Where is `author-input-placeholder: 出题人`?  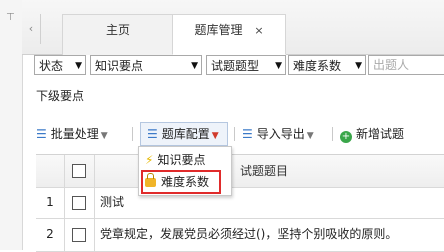 author-input-placeholder: 出题人 is located at coordinates (391, 65).